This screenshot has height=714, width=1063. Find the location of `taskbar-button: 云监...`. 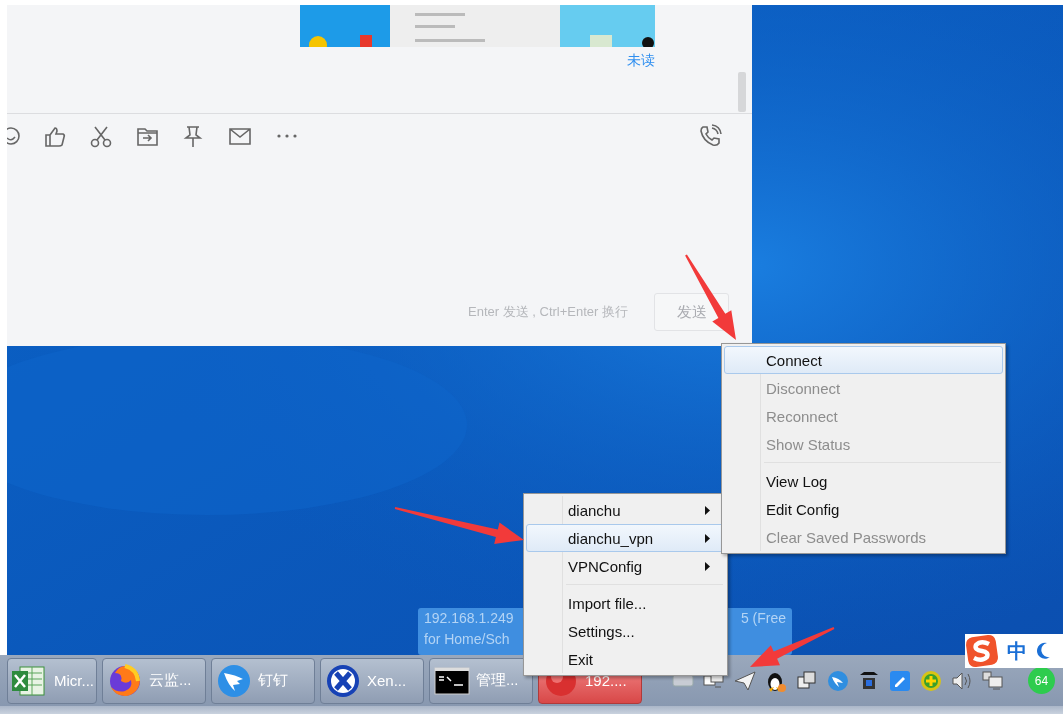

taskbar-button: 云监... is located at coordinates (154, 680).